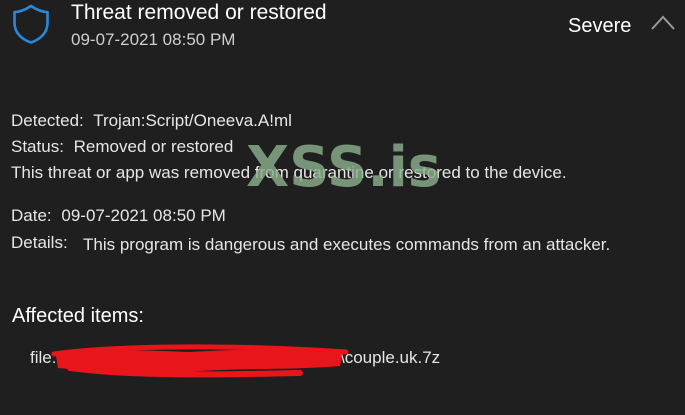 The height and width of the screenshot is (415, 685). Describe the element at coordinates (390, 357) in the screenshot. I see `affected-file-name: \couple.uk.7z` at that location.